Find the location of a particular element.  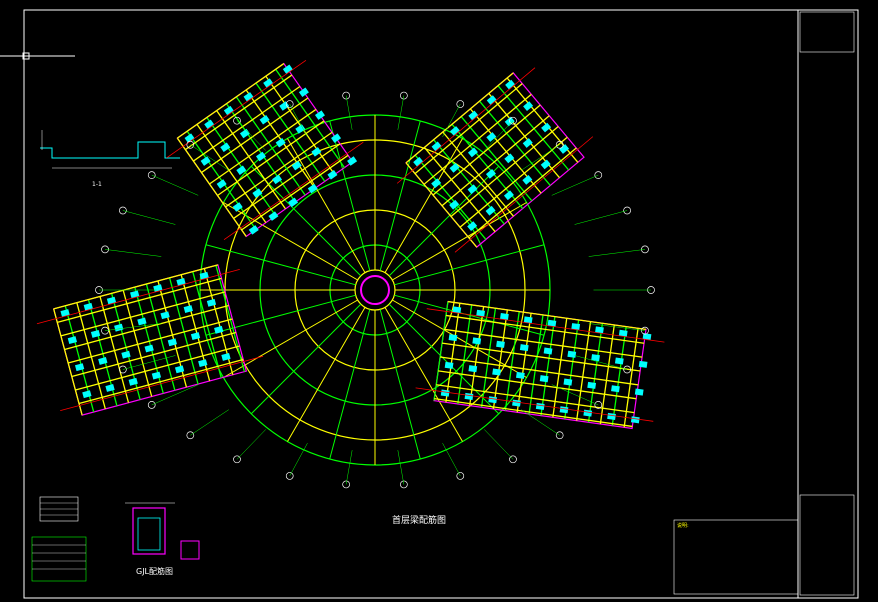

axis-line is located at coordinates (162, 383).